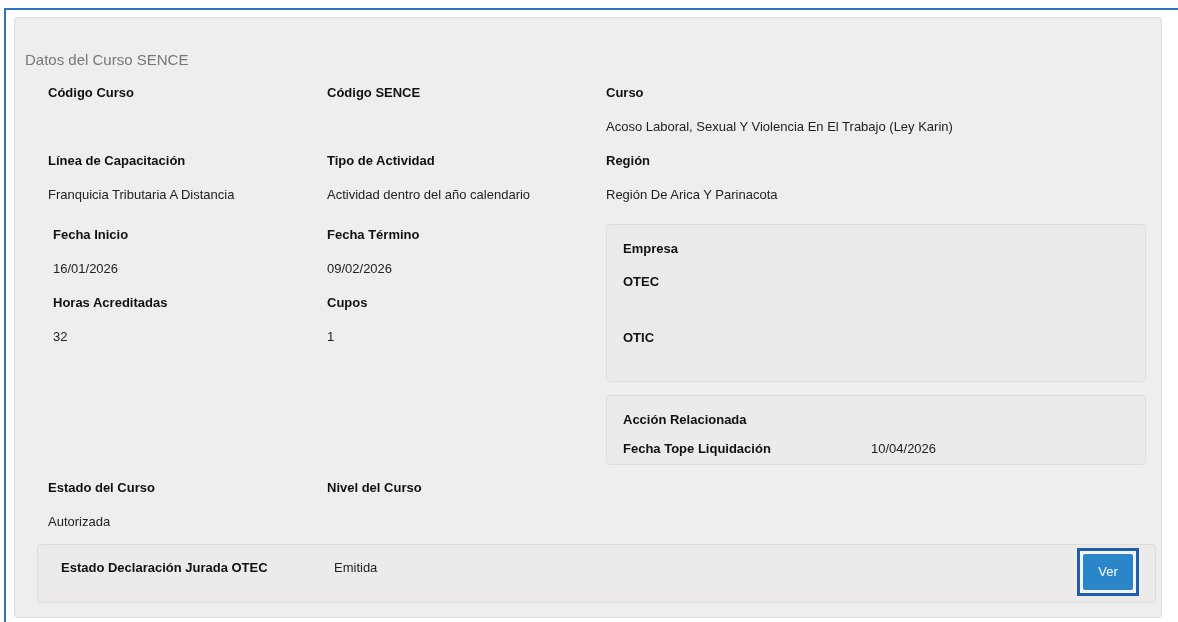 The image size is (1178, 622). I want to click on field-label: Cupos, so click(347, 303).